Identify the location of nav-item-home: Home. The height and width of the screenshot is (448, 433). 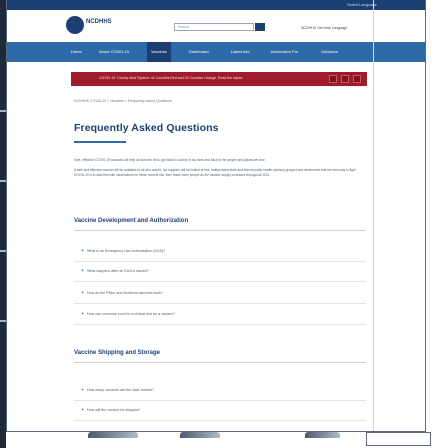
(76, 52).